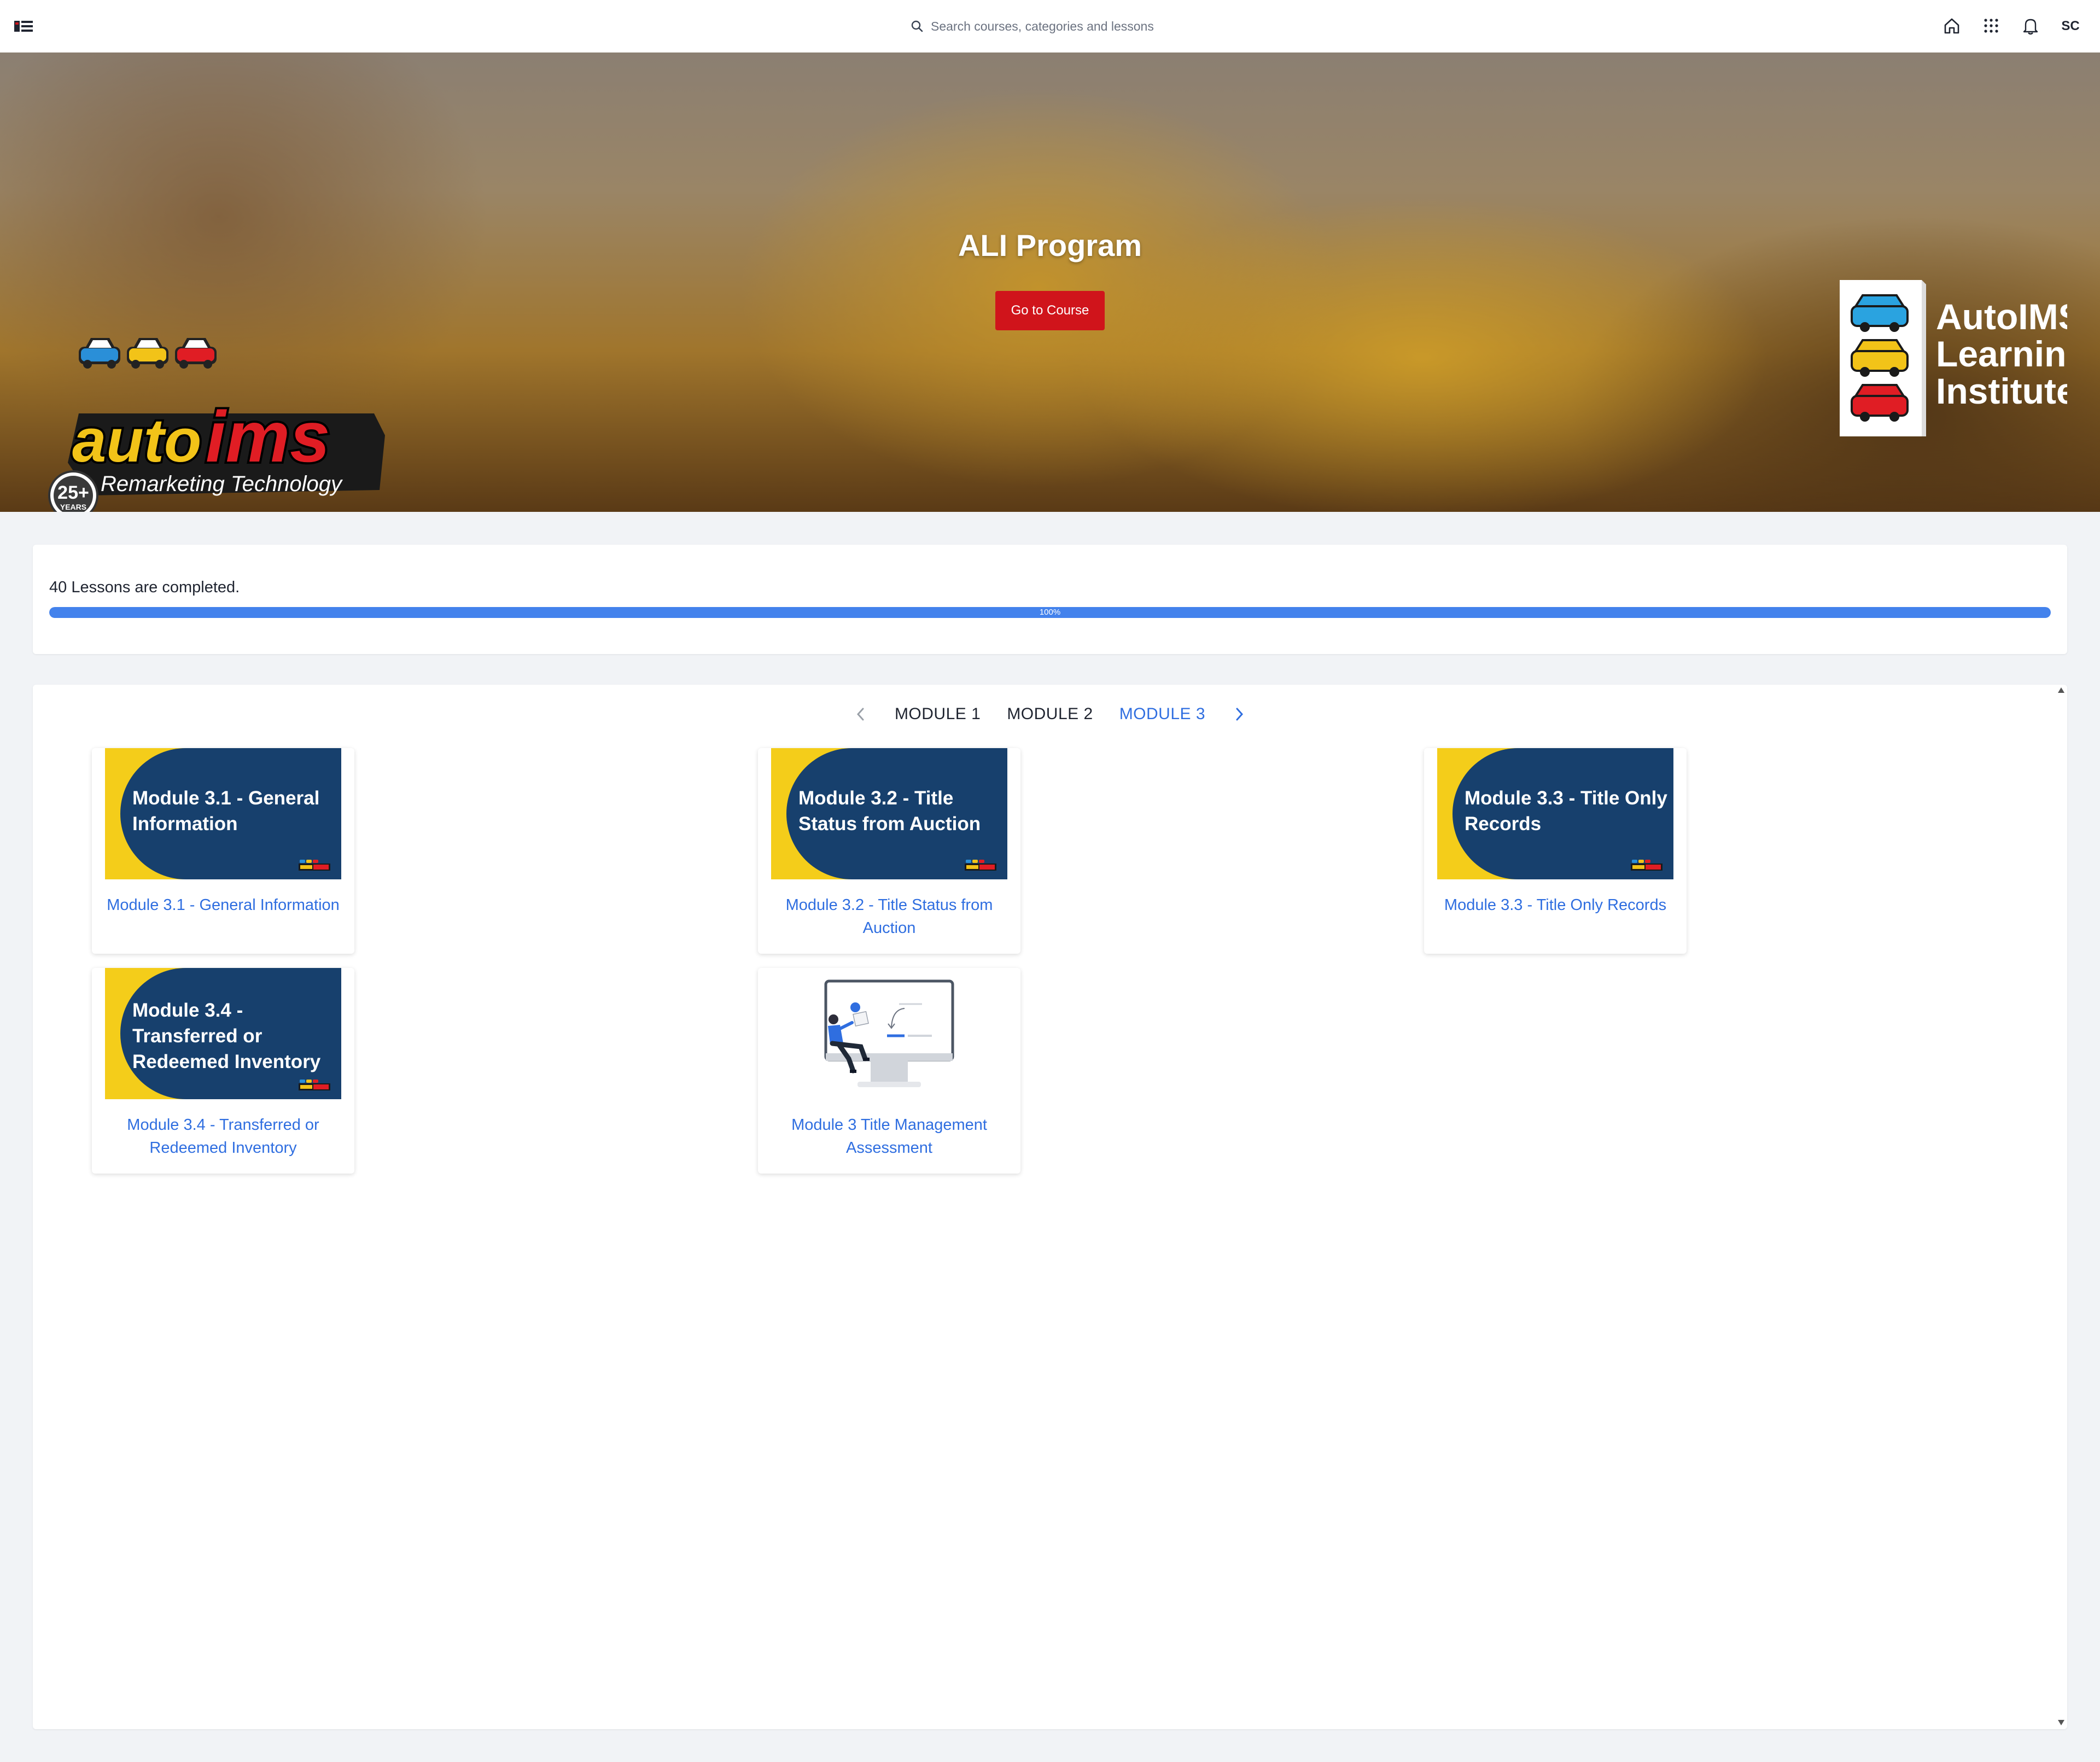 The width and height of the screenshot is (2100, 1762). I want to click on lesson-thumbnail: Module 3.2 - Title Status from Auction, so click(889, 814).